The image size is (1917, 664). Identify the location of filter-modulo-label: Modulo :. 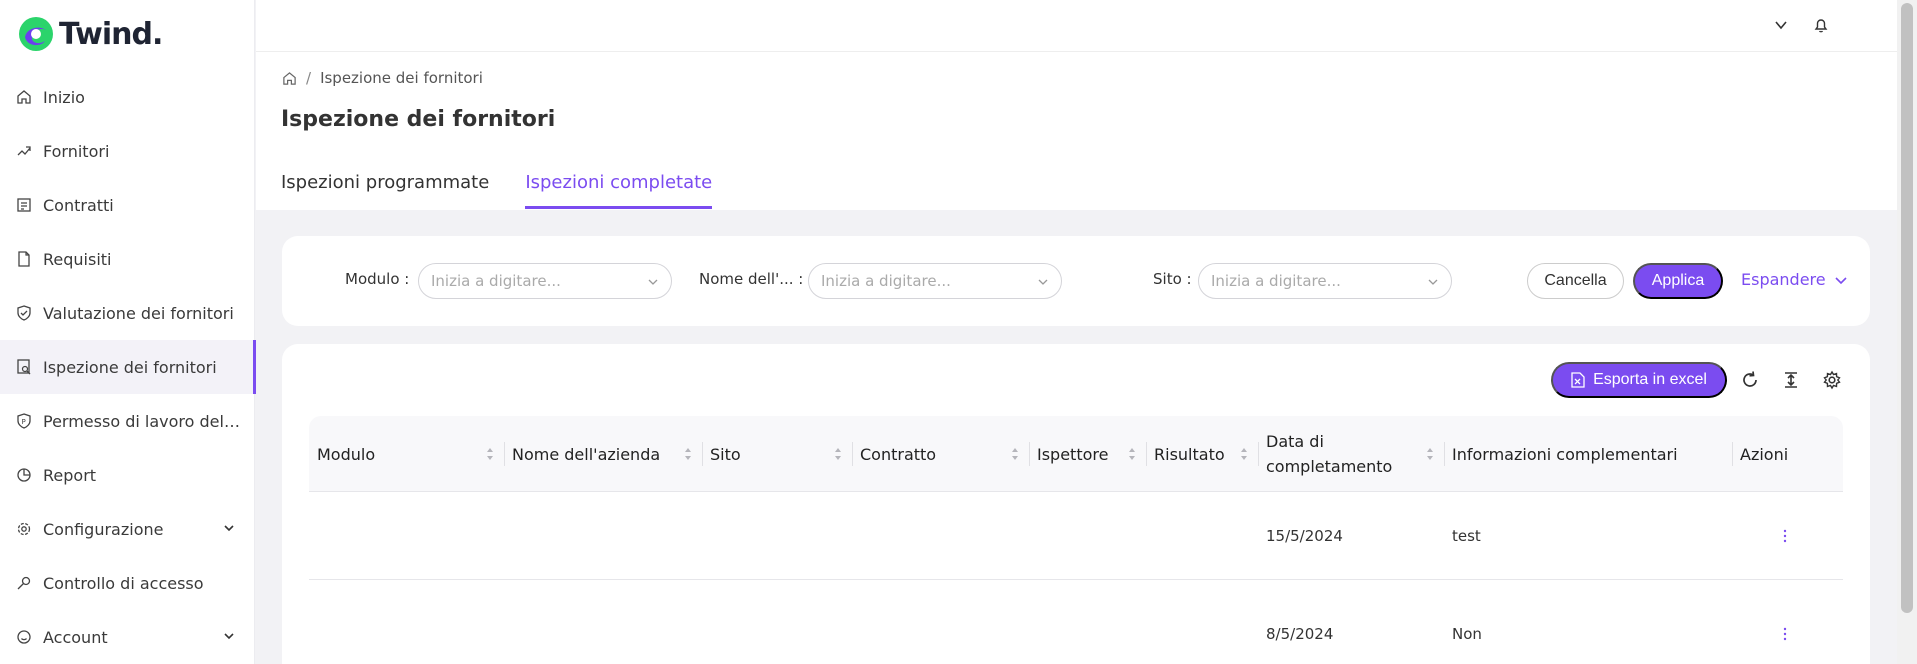
(377, 279).